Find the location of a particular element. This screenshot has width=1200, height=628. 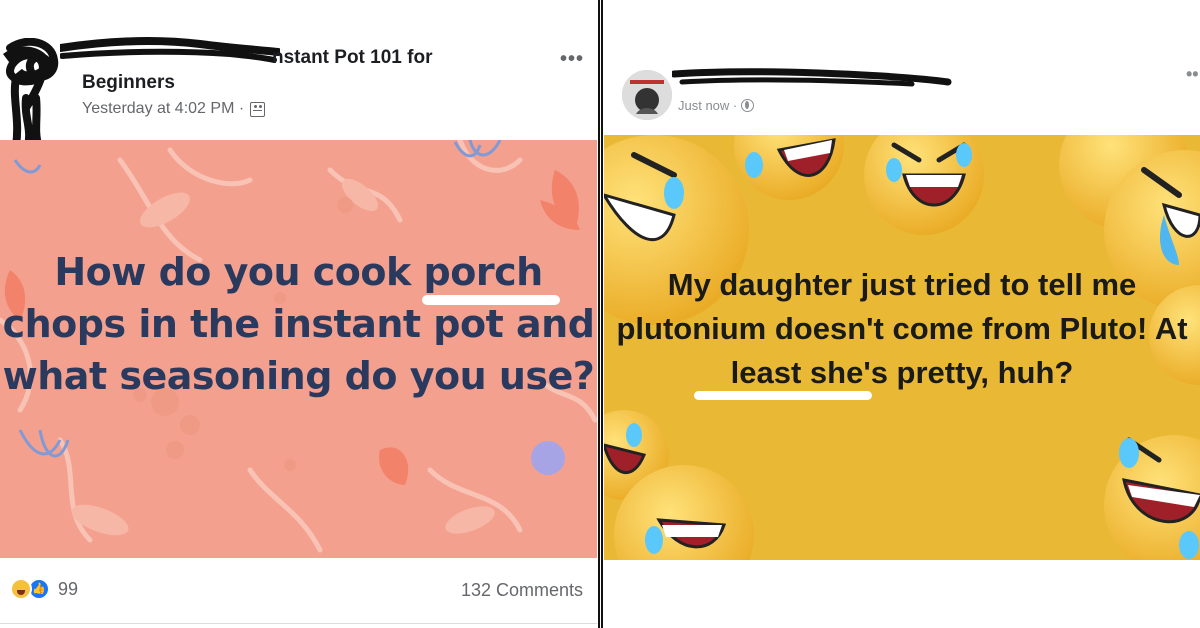

more-options-icon: •• is located at coordinates (1192, 74).